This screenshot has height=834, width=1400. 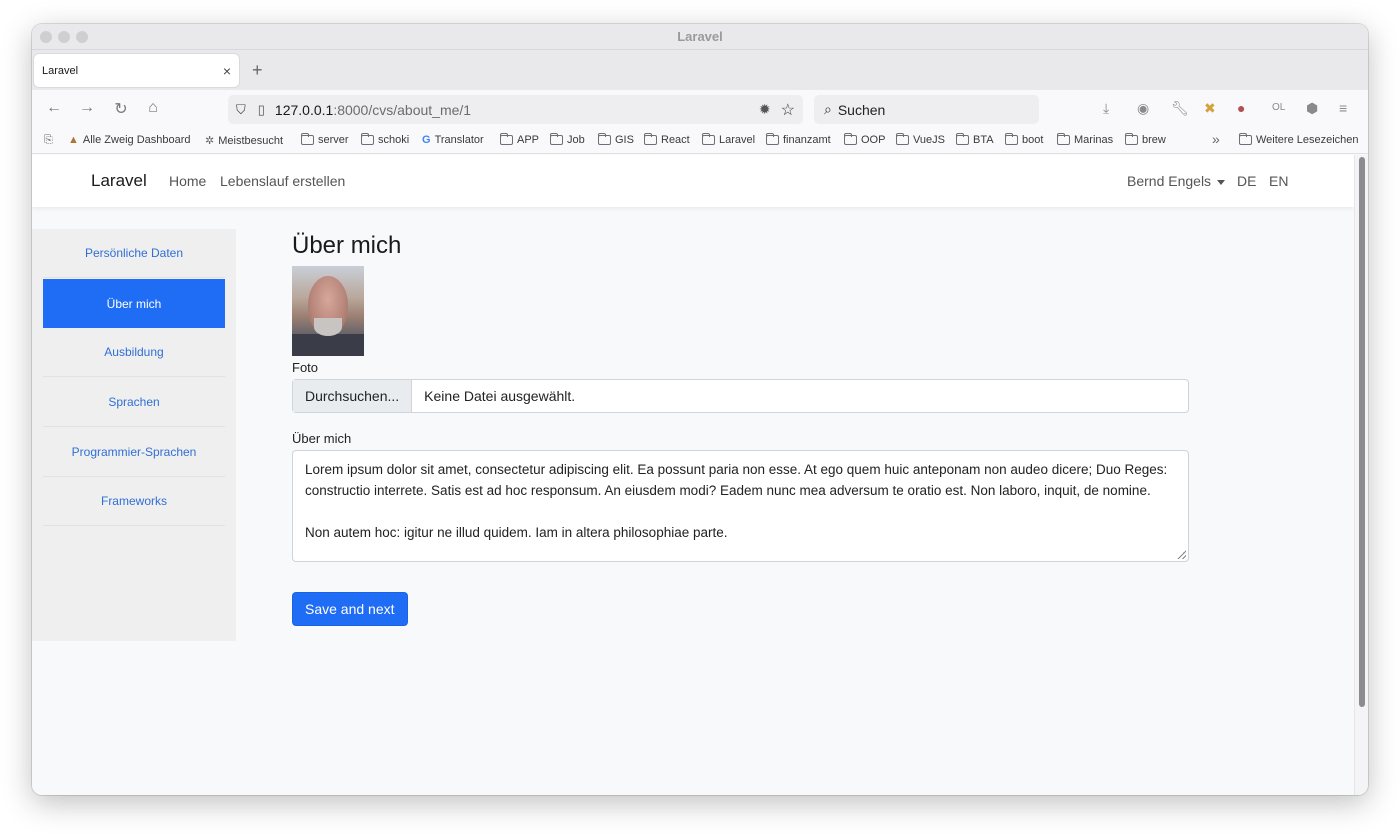 I want to click on other-bookmarks-folder: Weitere Lesezeichen, so click(x=1299, y=139).